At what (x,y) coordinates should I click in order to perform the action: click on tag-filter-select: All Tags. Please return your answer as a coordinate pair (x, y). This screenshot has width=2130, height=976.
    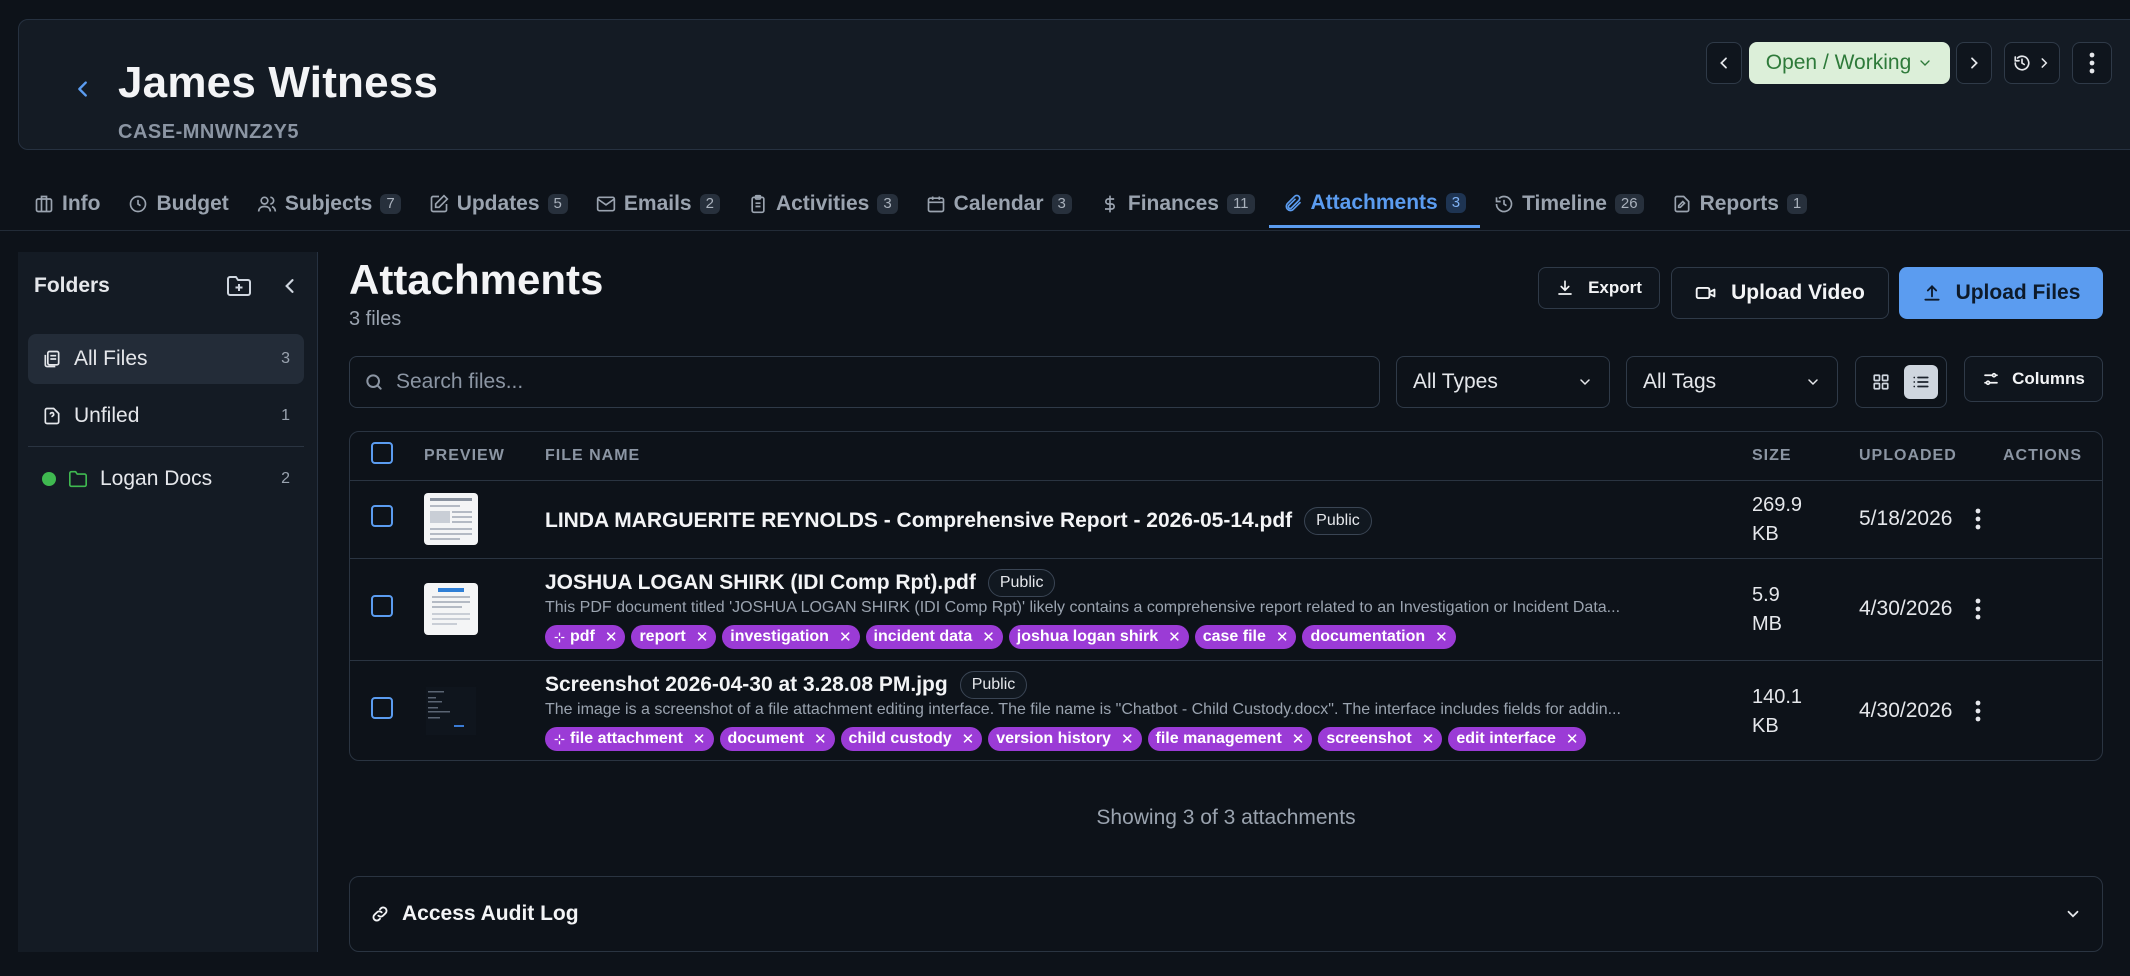
    Looking at the image, I should click on (1732, 382).